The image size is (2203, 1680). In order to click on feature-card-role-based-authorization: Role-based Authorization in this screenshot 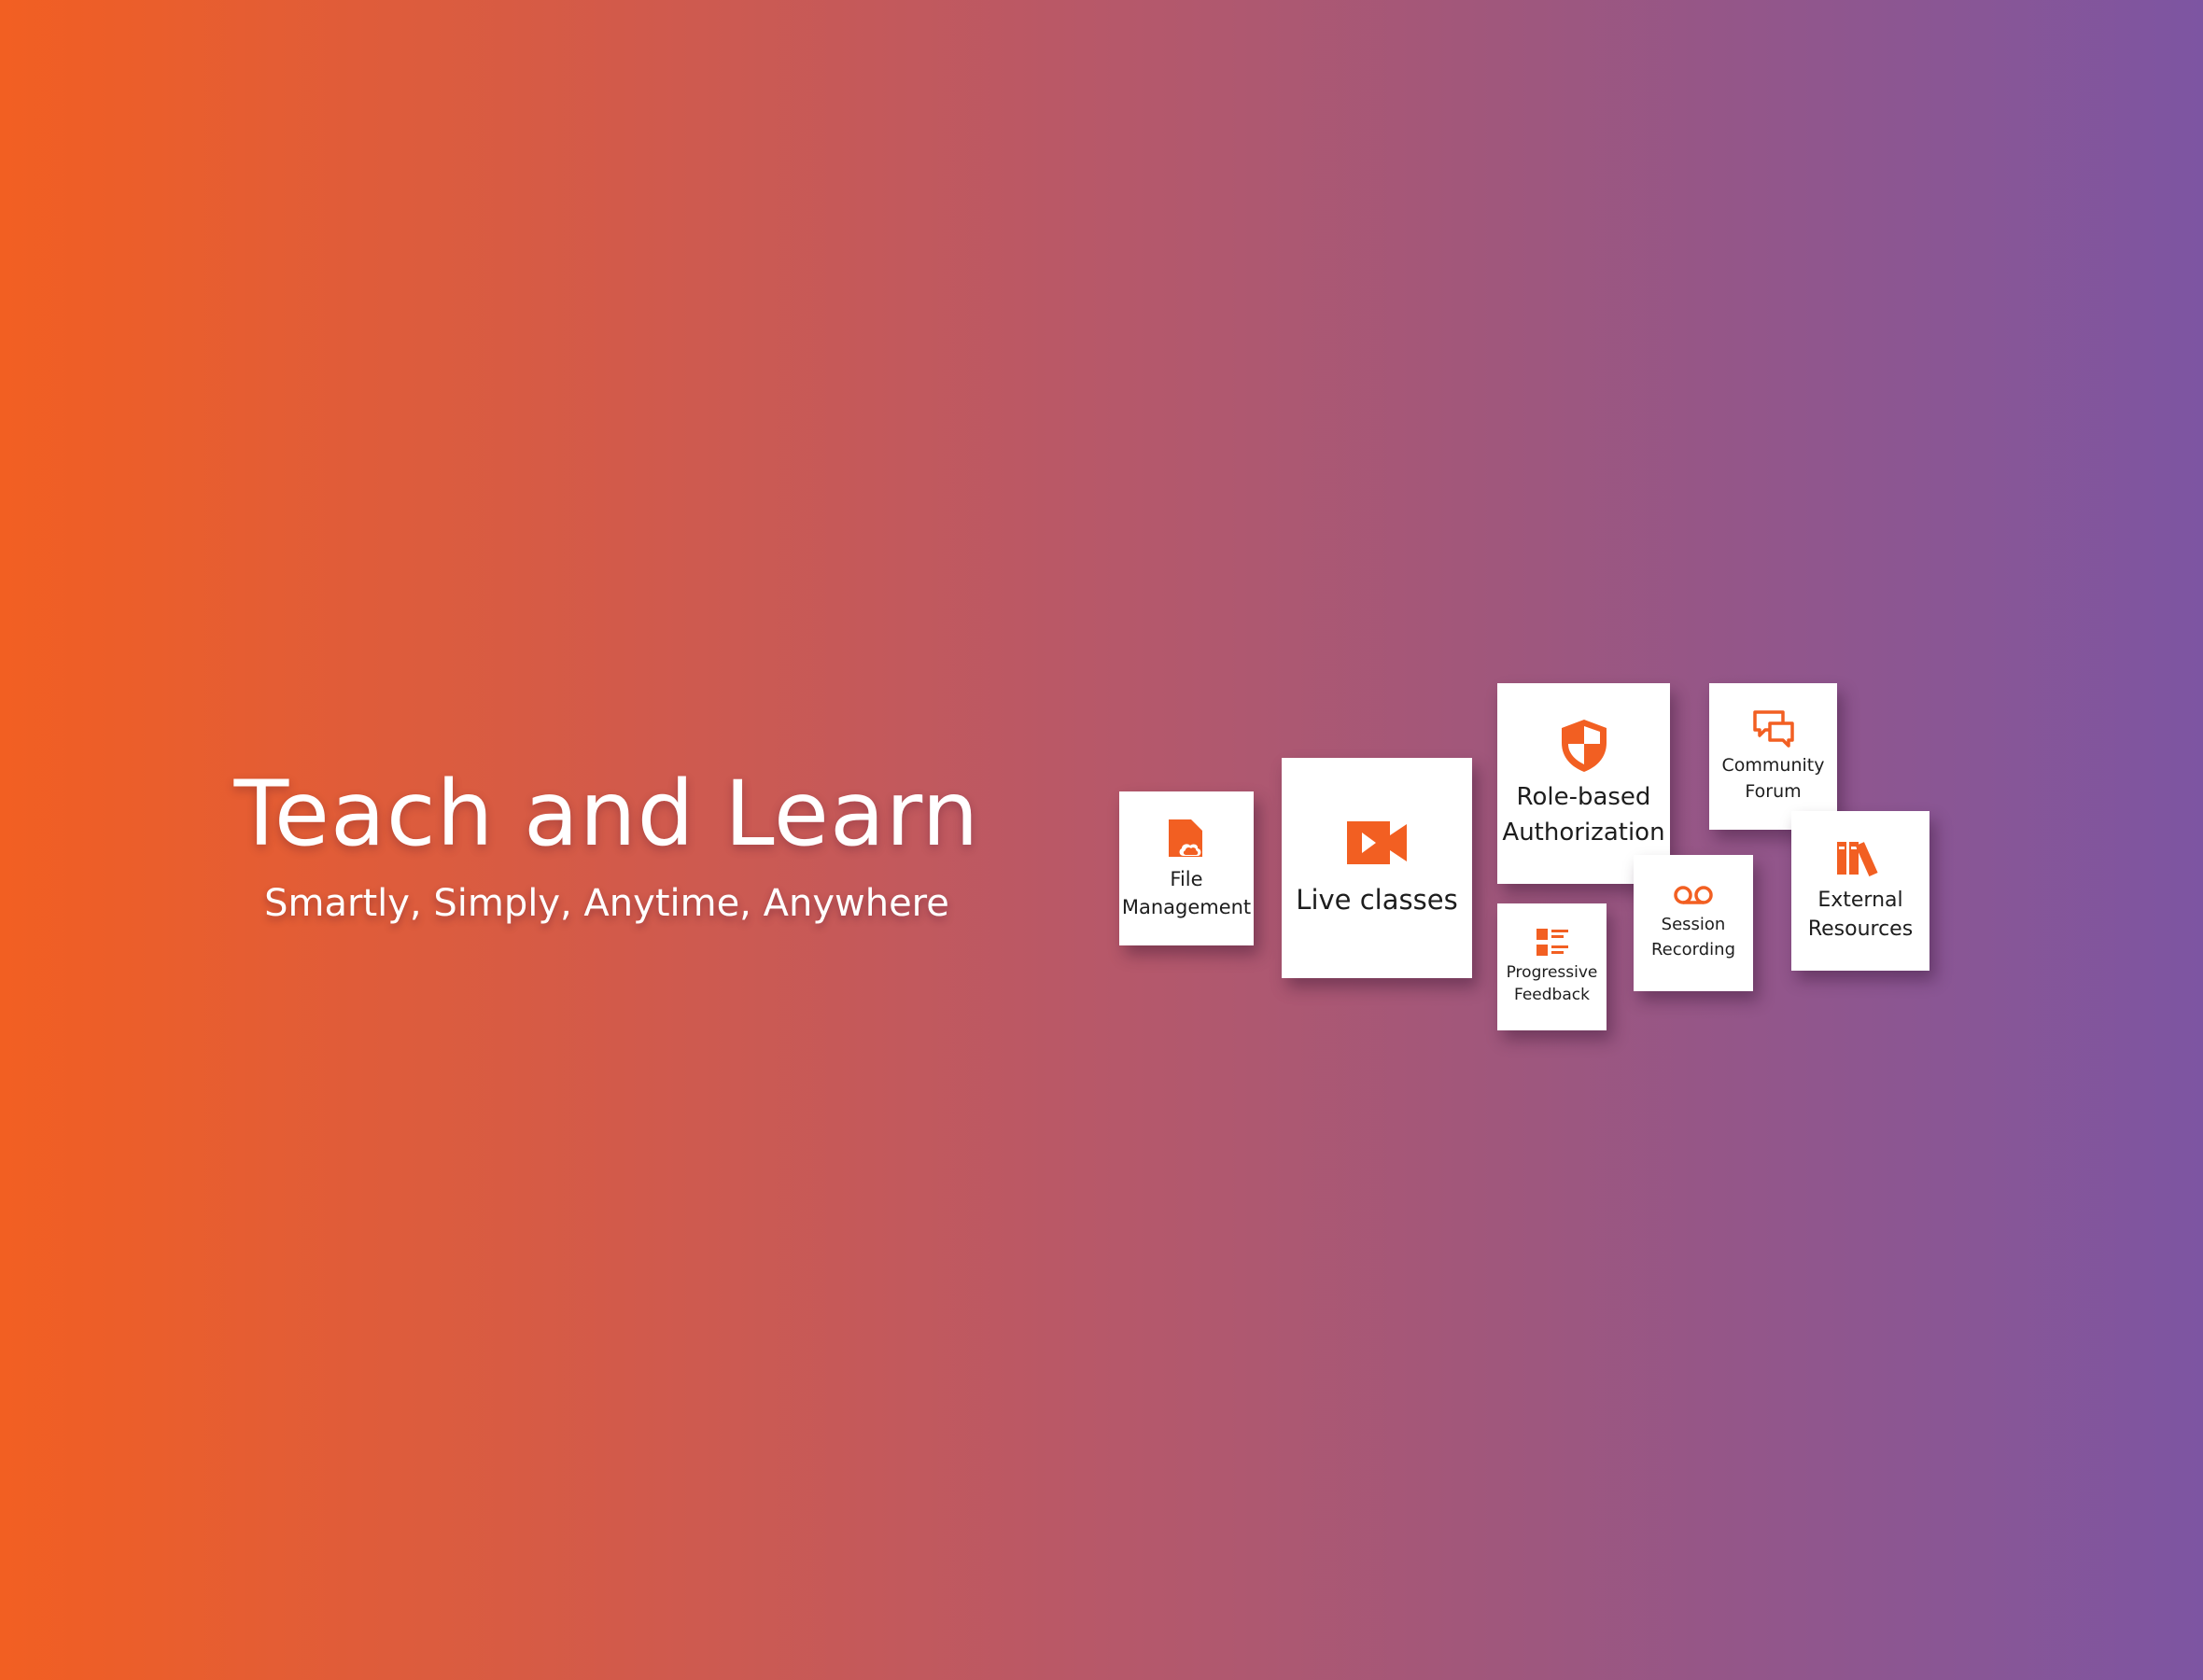, I will do `click(1584, 783)`.